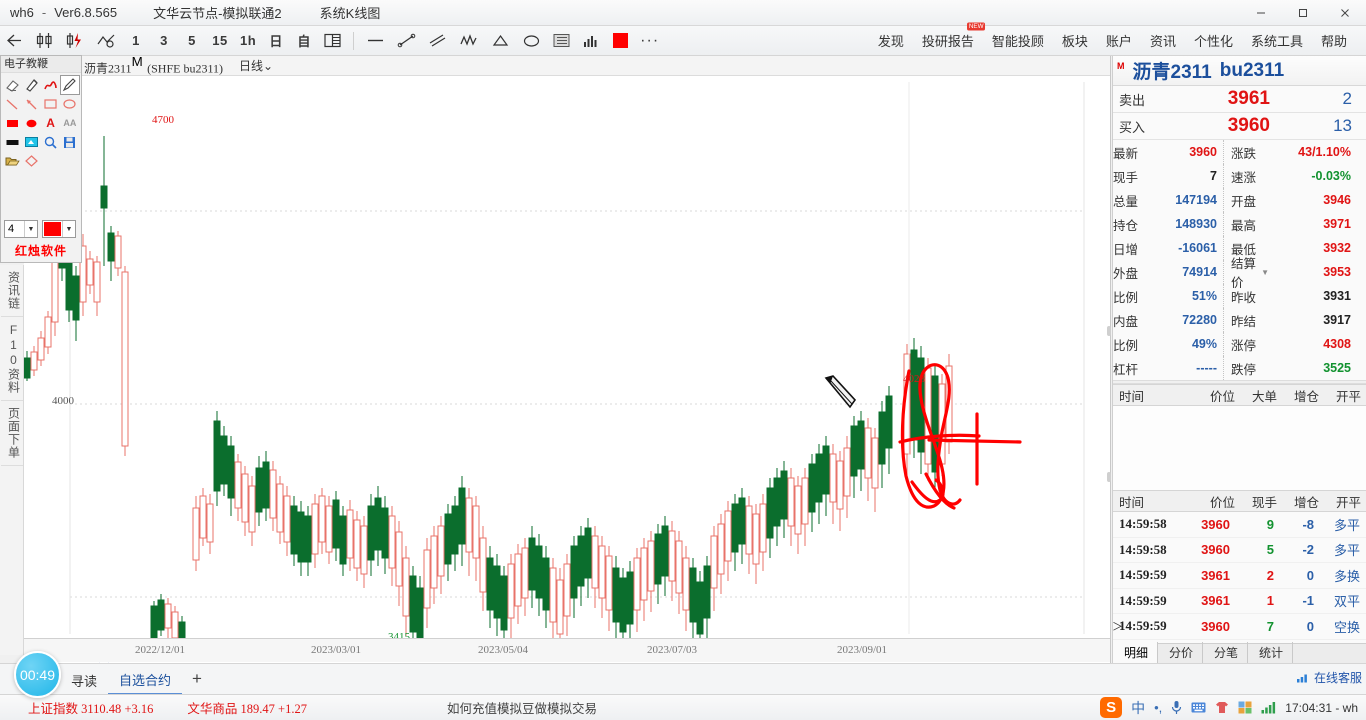  Describe the element at coordinates (51, 123) in the screenshot. I see `text-A-icon: A` at that location.